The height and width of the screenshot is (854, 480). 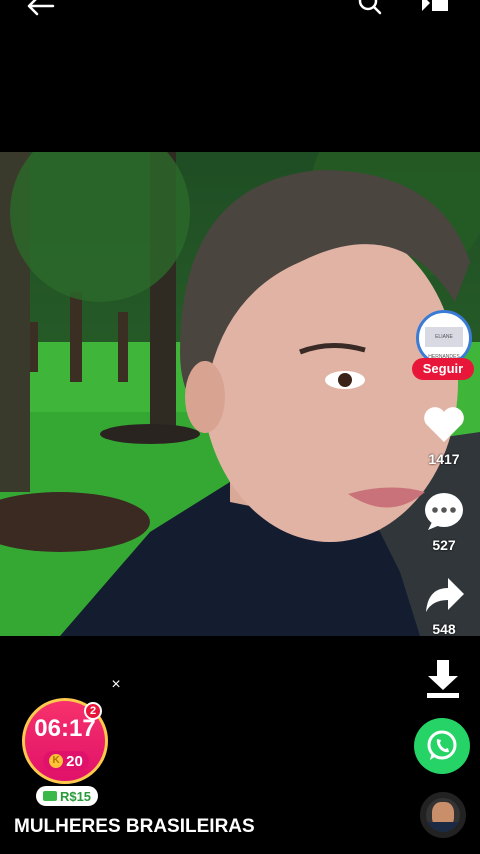 I want to click on video-caption: MULHERES BRASILEIRAS, so click(x=134, y=826).